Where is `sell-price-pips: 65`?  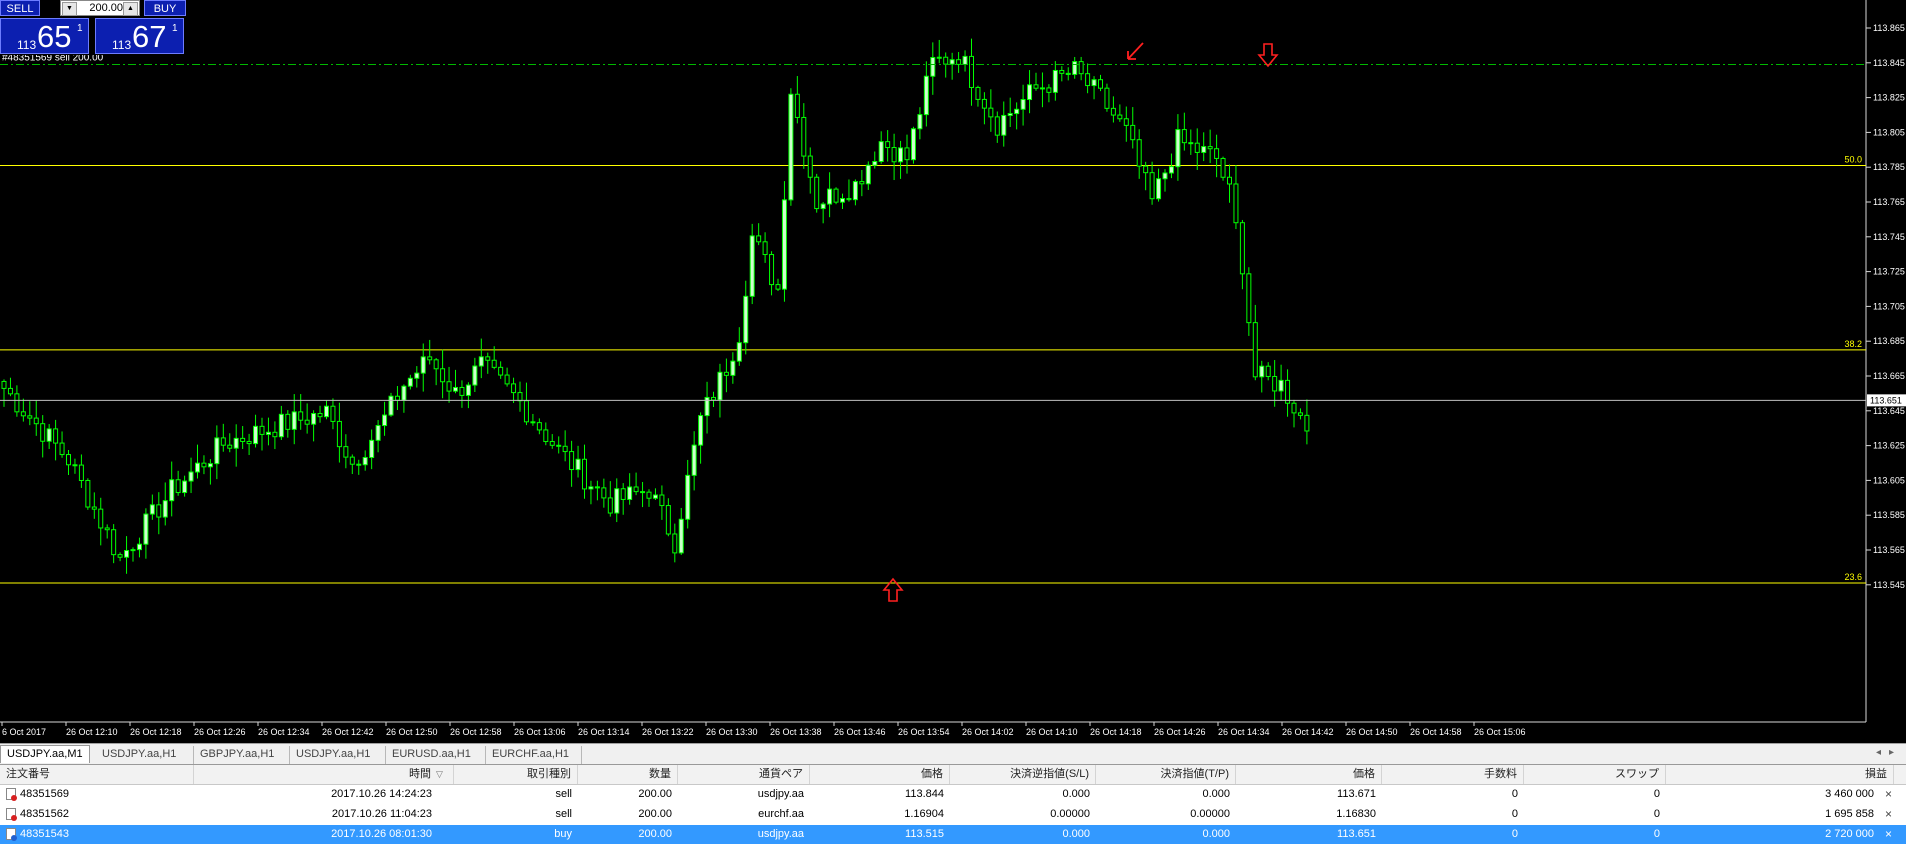 sell-price-pips: 65 is located at coordinates (54, 36).